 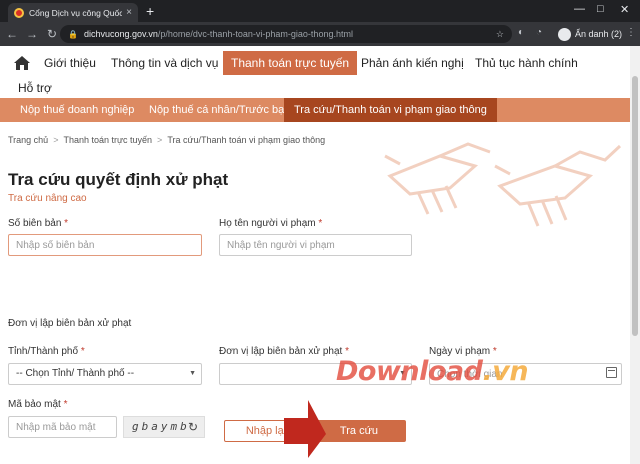 I want to click on unit-section-heading: Đơn vị lập biên bản xử phạt, so click(x=70, y=323).